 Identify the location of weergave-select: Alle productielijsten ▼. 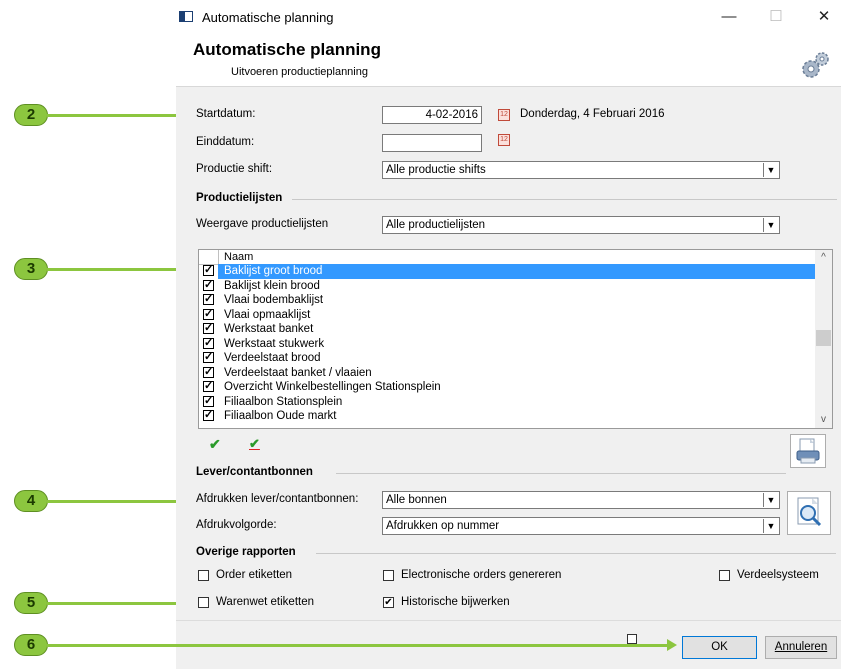
(581, 225).